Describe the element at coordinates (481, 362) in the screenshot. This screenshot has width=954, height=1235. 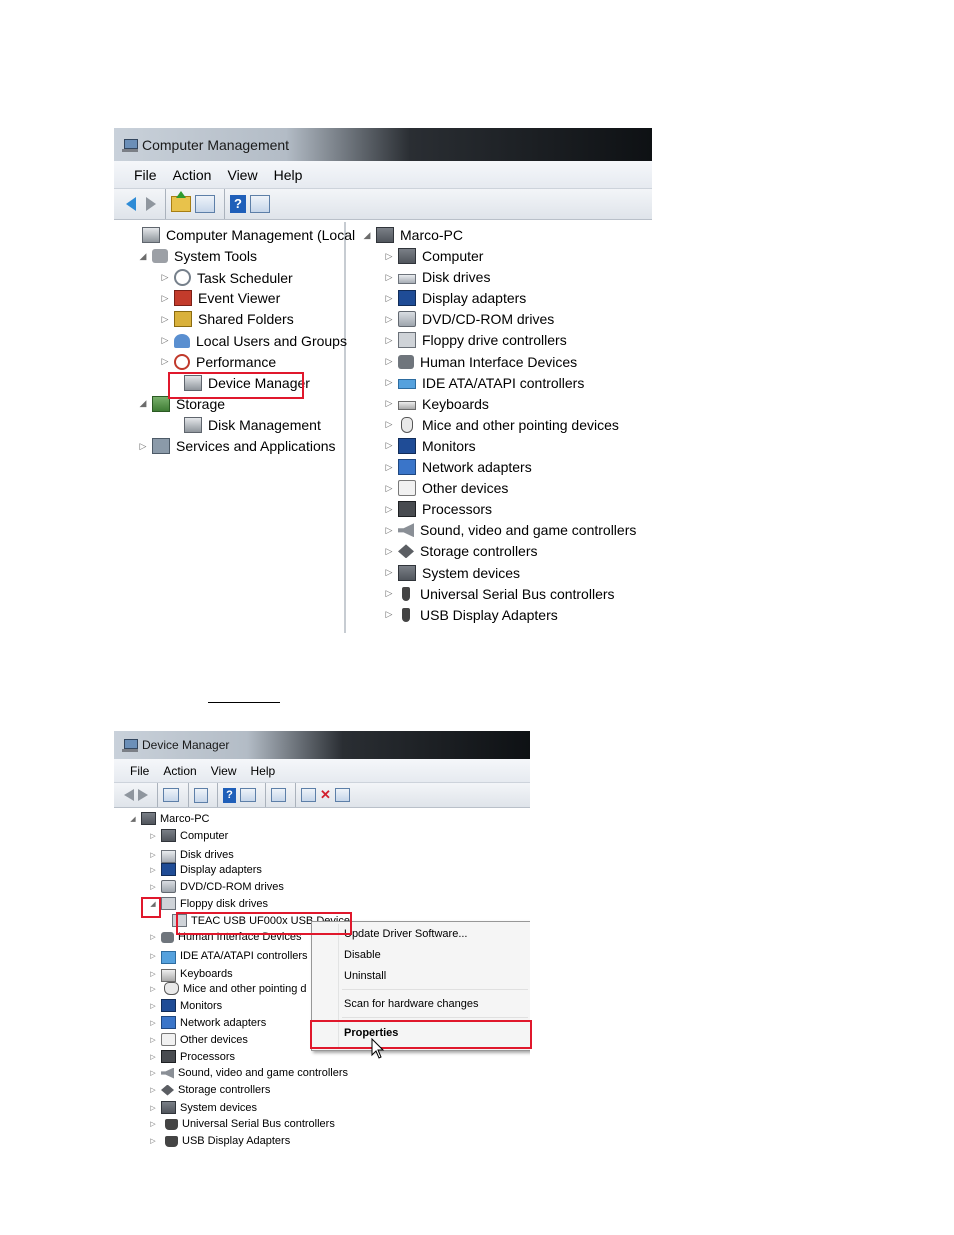
I see `device-category: ▷ Human Interface Devices` at that location.